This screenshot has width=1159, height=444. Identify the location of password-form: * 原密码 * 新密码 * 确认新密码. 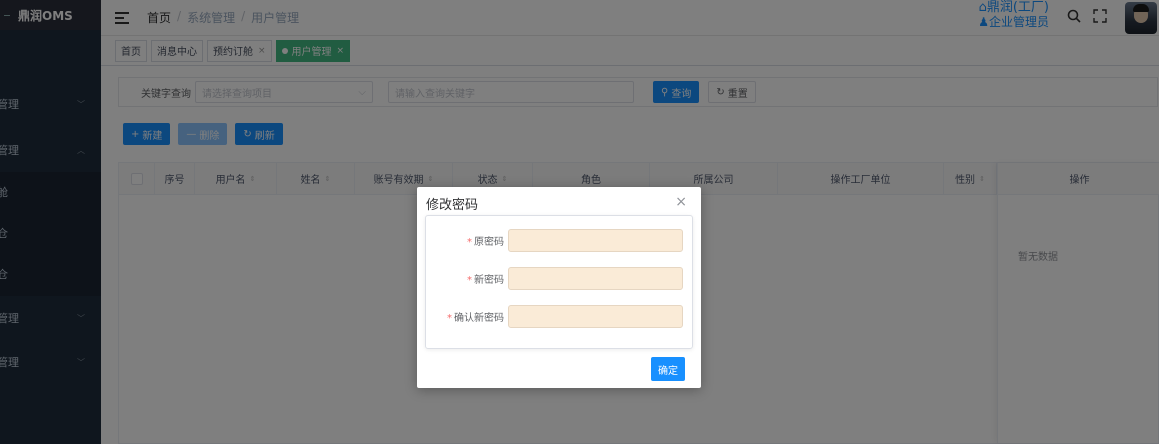
(559, 282).